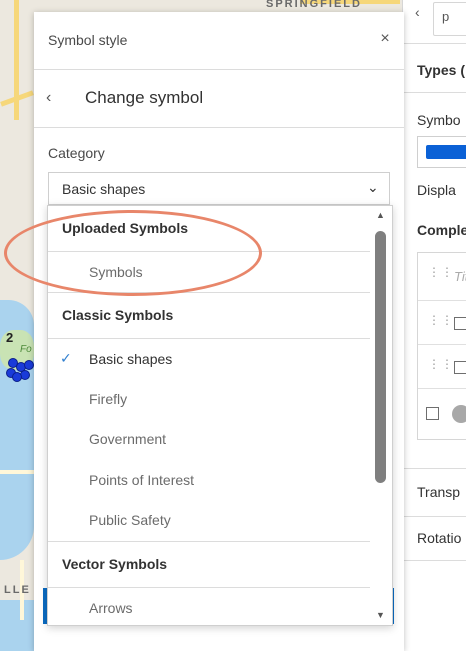 The height and width of the screenshot is (651, 466). Describe the element at coordinates (88, 40) in the screenshot. I see `dialog-title: Symbol style` at that location.